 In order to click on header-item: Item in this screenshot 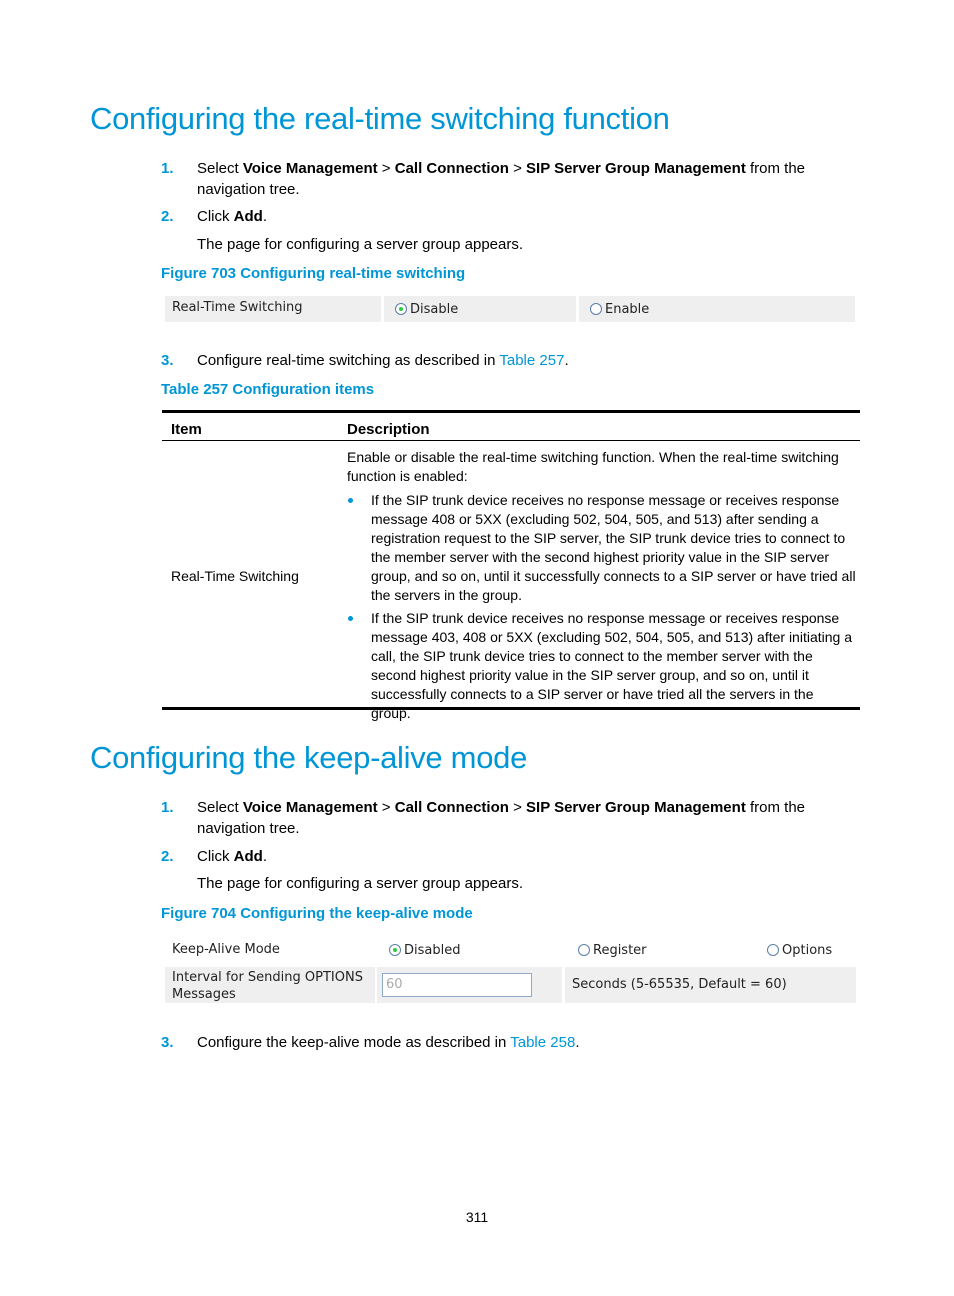, I will do `click(186, 429)`.